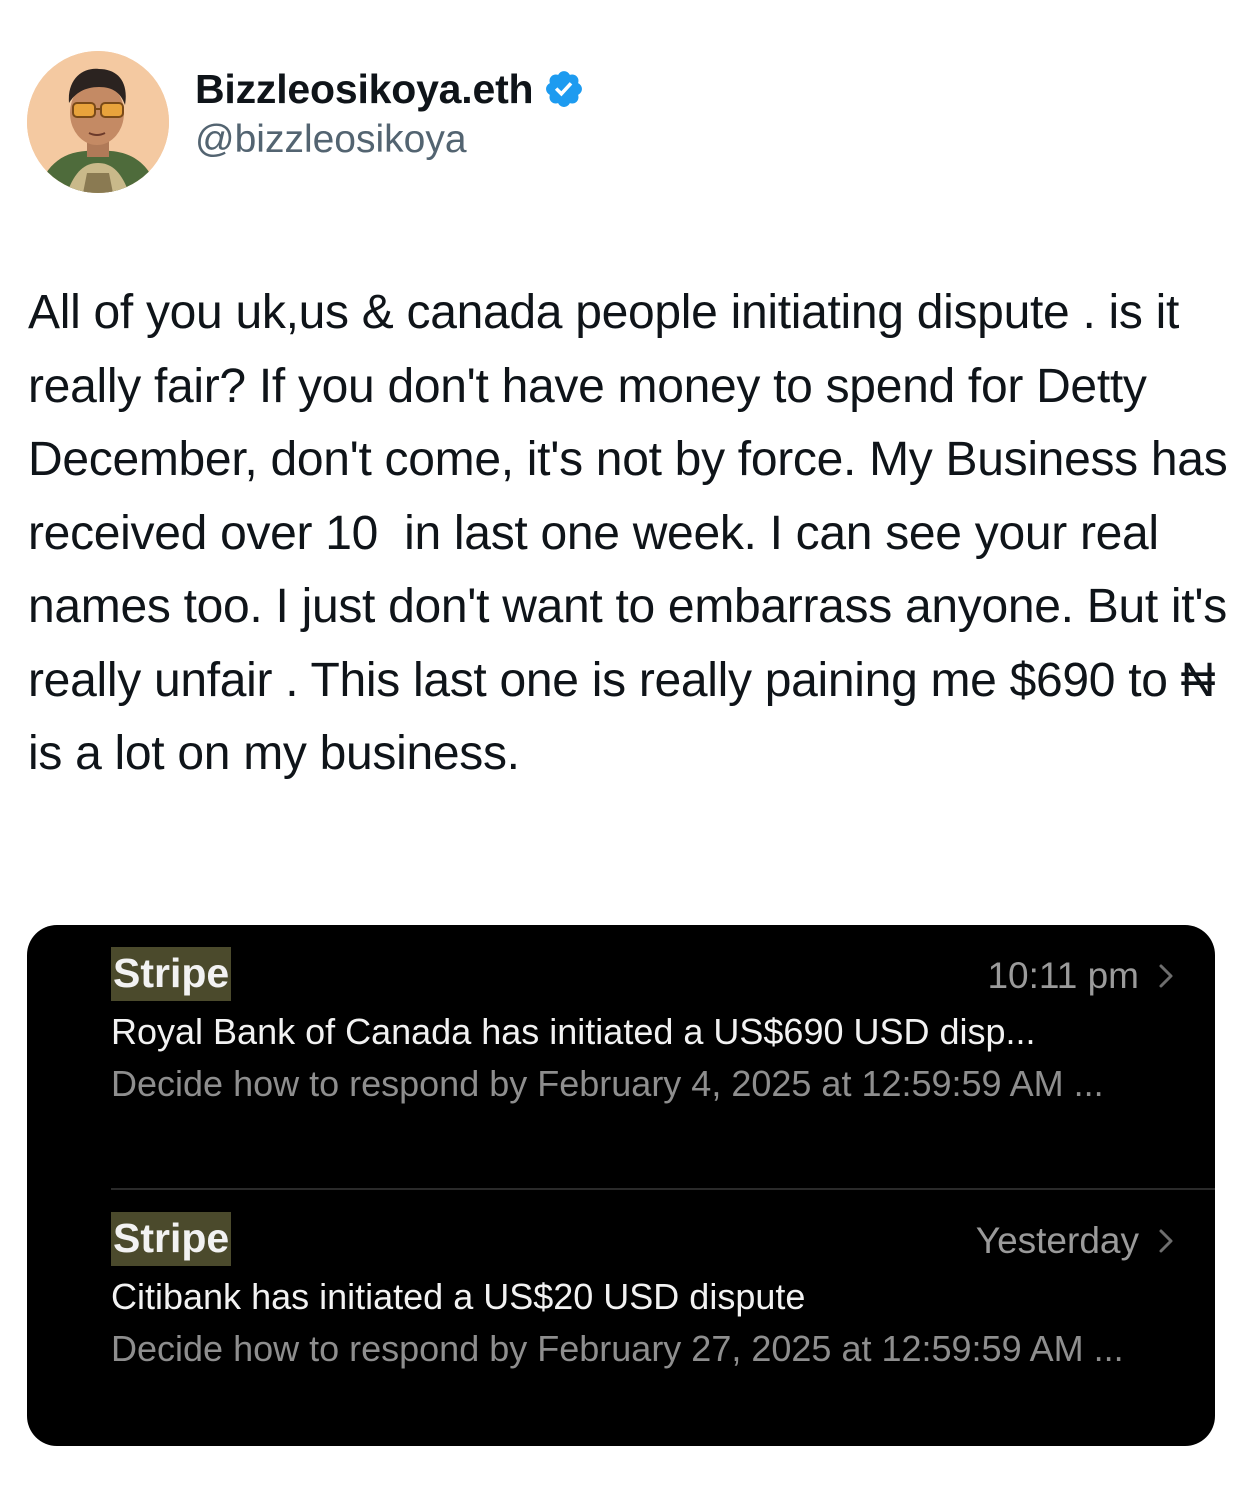 The image size is (1242, 1489). Describe the element at coordinates (364, 89) in the screenshot. I see `display-name: Bizzleosikoya.eth` at that location.